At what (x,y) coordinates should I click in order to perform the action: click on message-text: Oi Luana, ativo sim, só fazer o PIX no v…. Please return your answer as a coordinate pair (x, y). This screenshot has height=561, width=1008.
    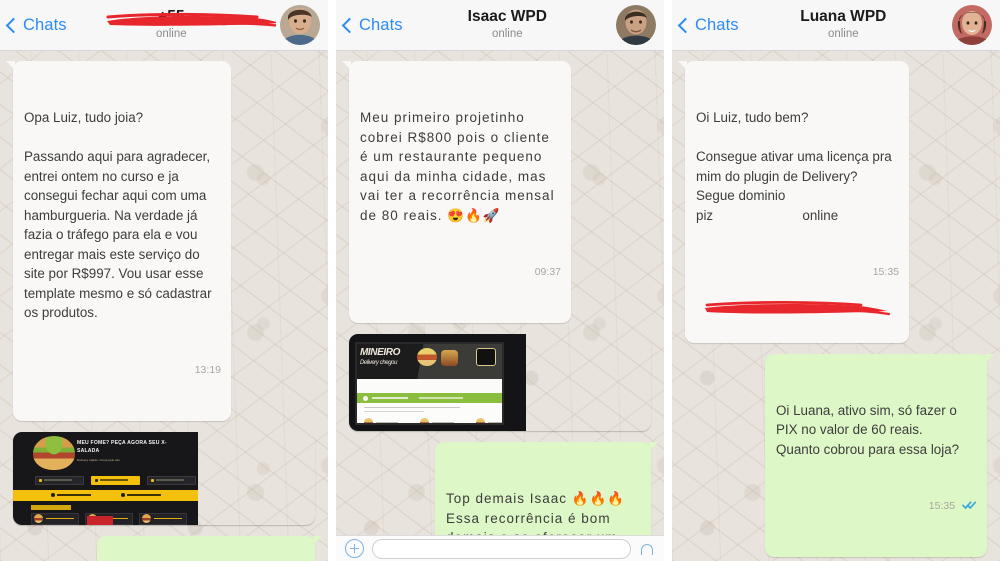
    Looking at the image, I should click on (868, 429).